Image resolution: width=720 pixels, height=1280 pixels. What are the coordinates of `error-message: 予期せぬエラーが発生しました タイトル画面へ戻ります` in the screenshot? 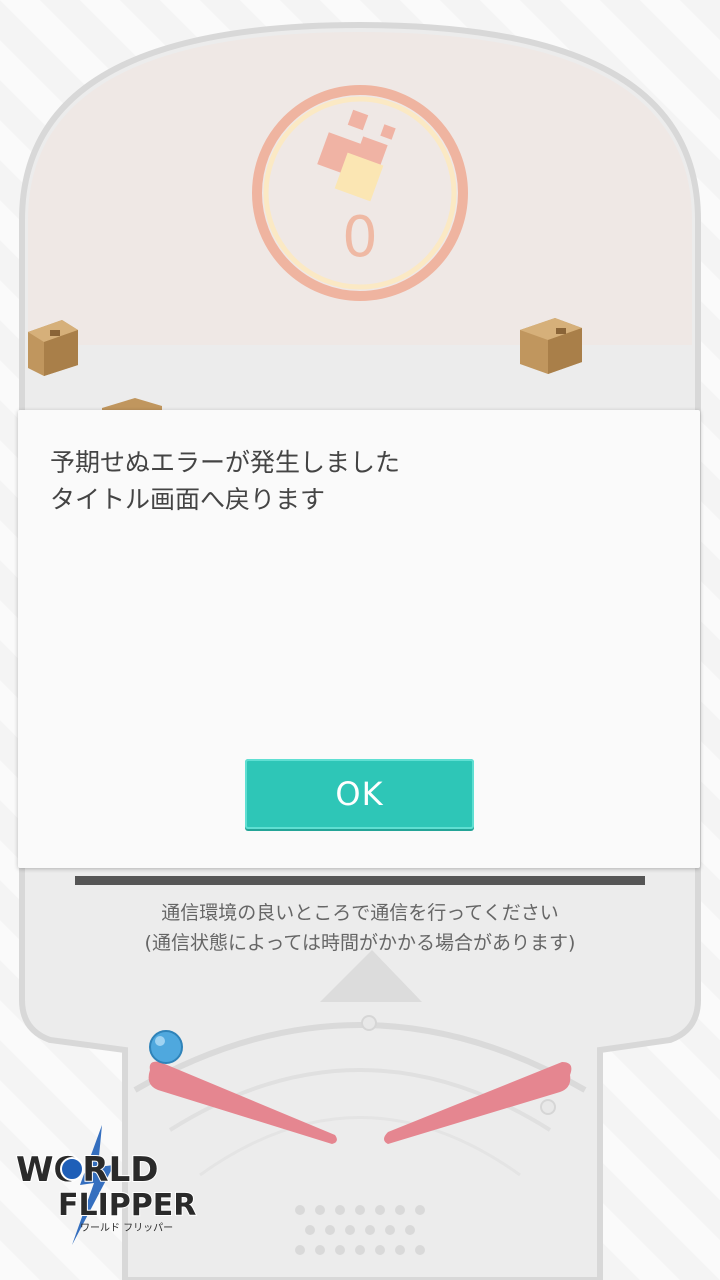 It's located at (225, 481).